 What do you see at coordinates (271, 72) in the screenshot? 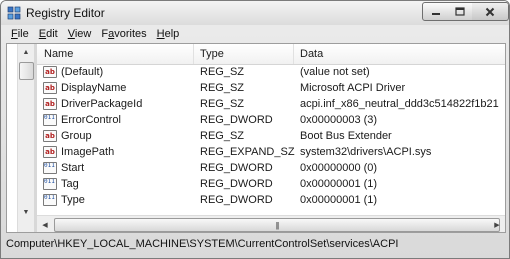
I see `table-row: ab (Default) REG_SZ (value not set)` at bounding box center [271, 72].